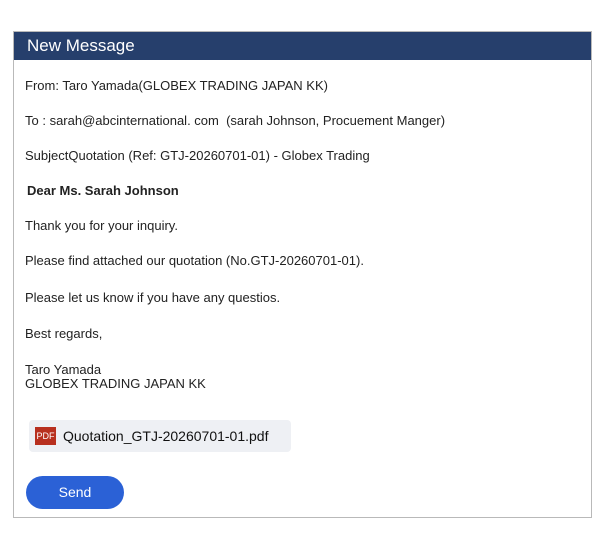 Image resolution: width=600 pixels, height=535 pixels. I want to click on pdf-file-icon: PDF, so click(45, 436).